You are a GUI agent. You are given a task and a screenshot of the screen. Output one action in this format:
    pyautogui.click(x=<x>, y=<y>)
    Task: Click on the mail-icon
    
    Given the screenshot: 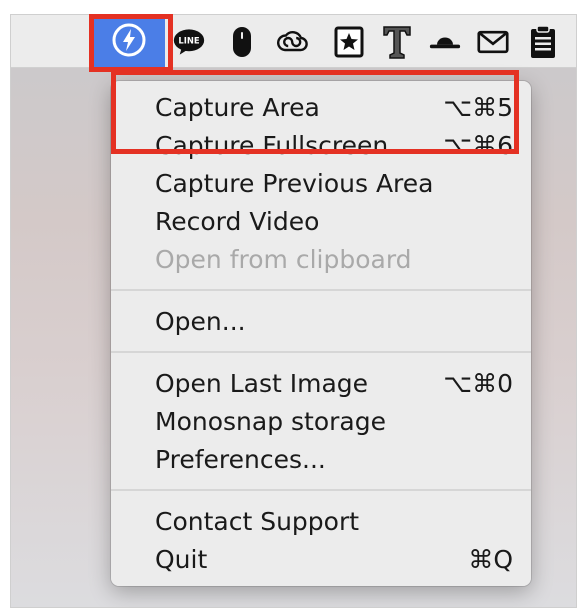 What is the action you would take?
    pyautogui.click(x=493, y=42)
    